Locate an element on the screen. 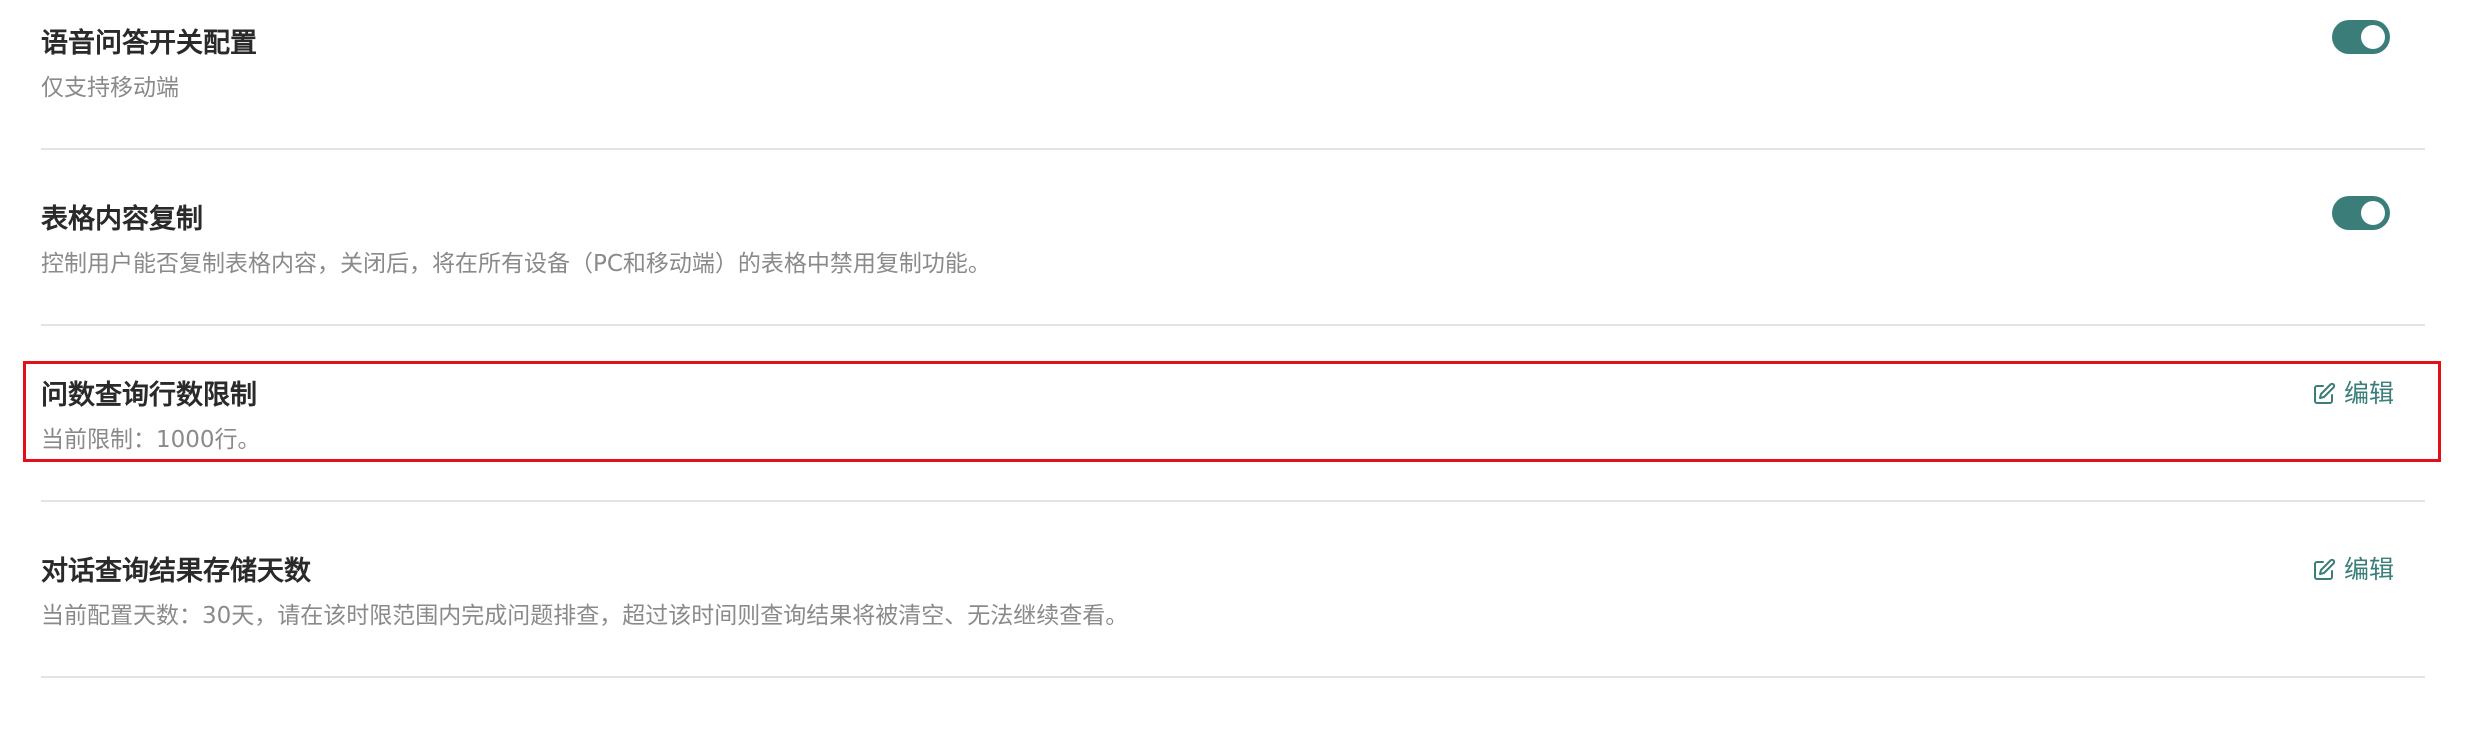  table-copy-toggle is located at coordinates (2361, 213).